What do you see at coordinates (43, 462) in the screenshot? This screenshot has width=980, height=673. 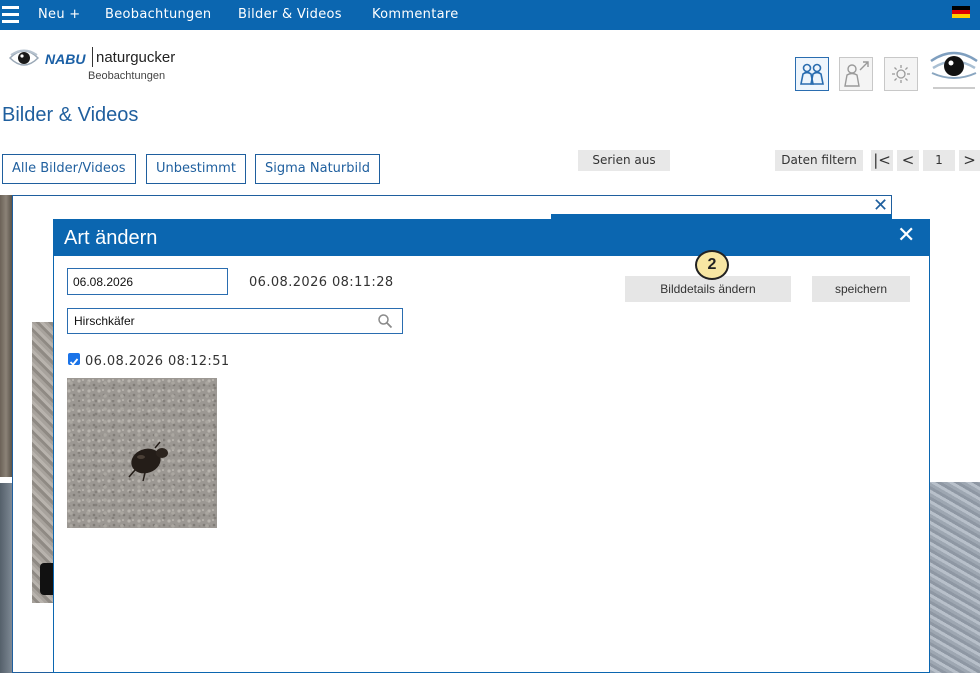 I see `background-thumbnail-gravel` at bounding box center [43, 462].